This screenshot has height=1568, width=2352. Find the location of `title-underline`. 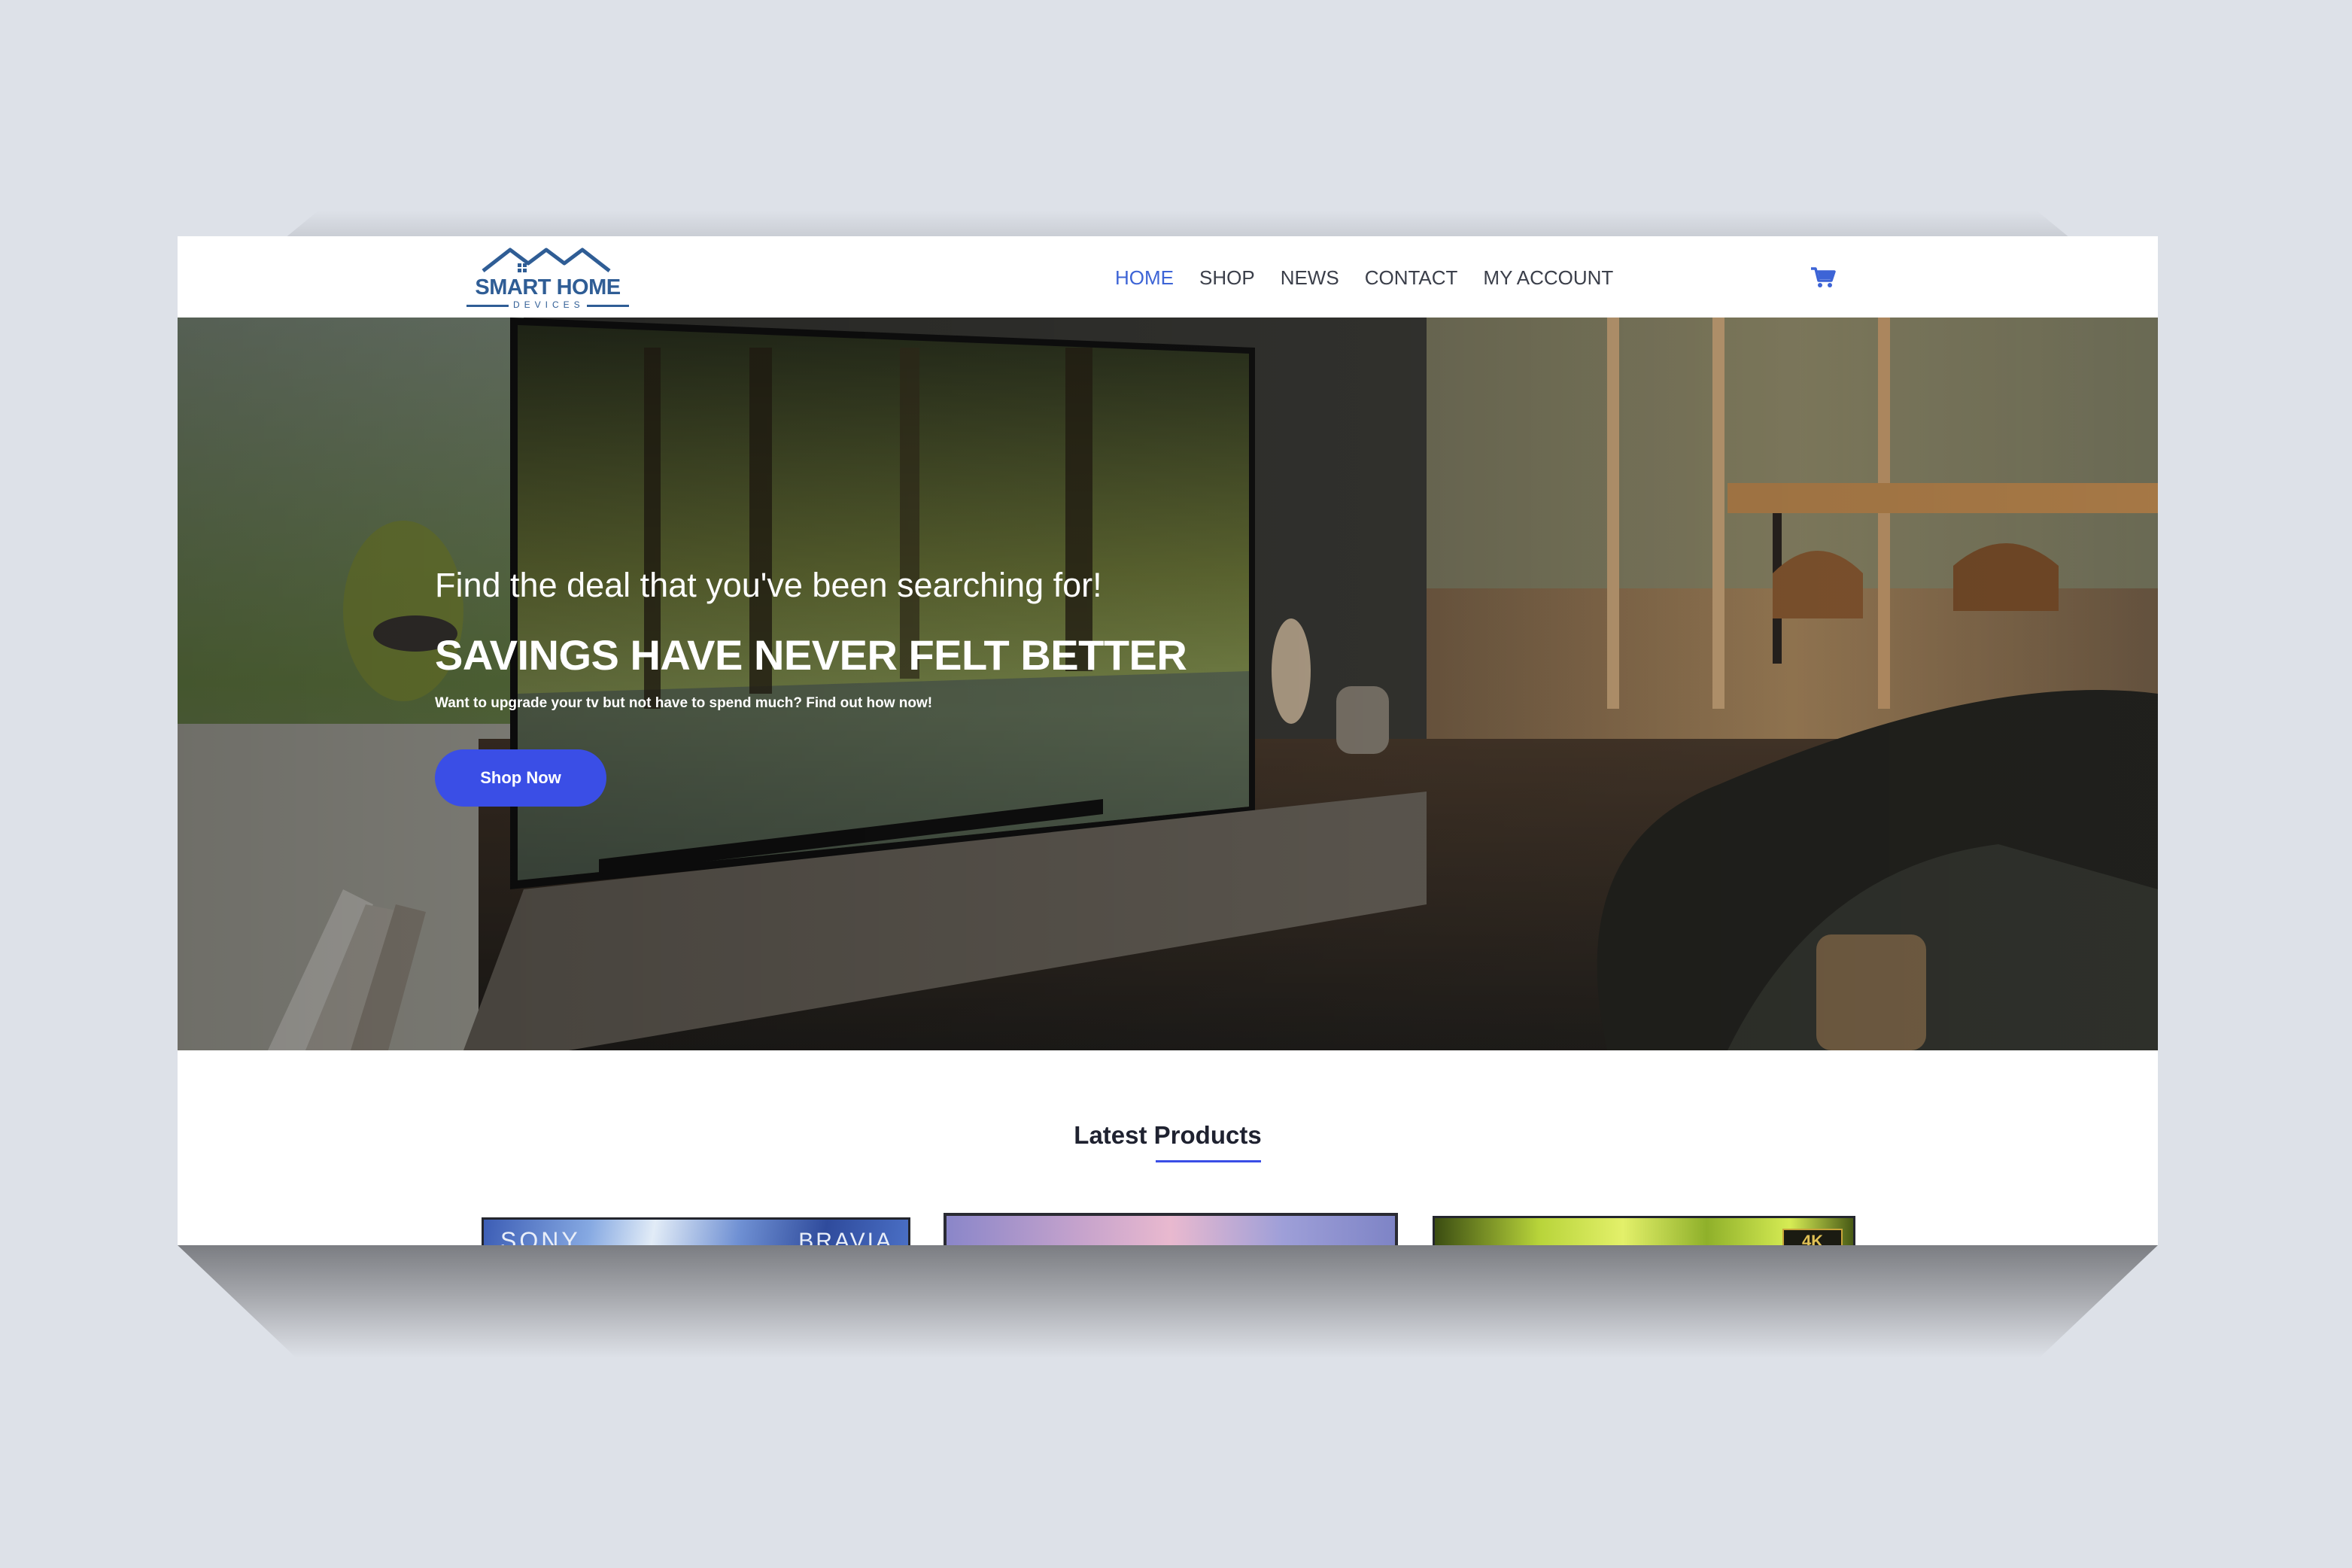

title-underline is located at coordinates (1208, 1161).